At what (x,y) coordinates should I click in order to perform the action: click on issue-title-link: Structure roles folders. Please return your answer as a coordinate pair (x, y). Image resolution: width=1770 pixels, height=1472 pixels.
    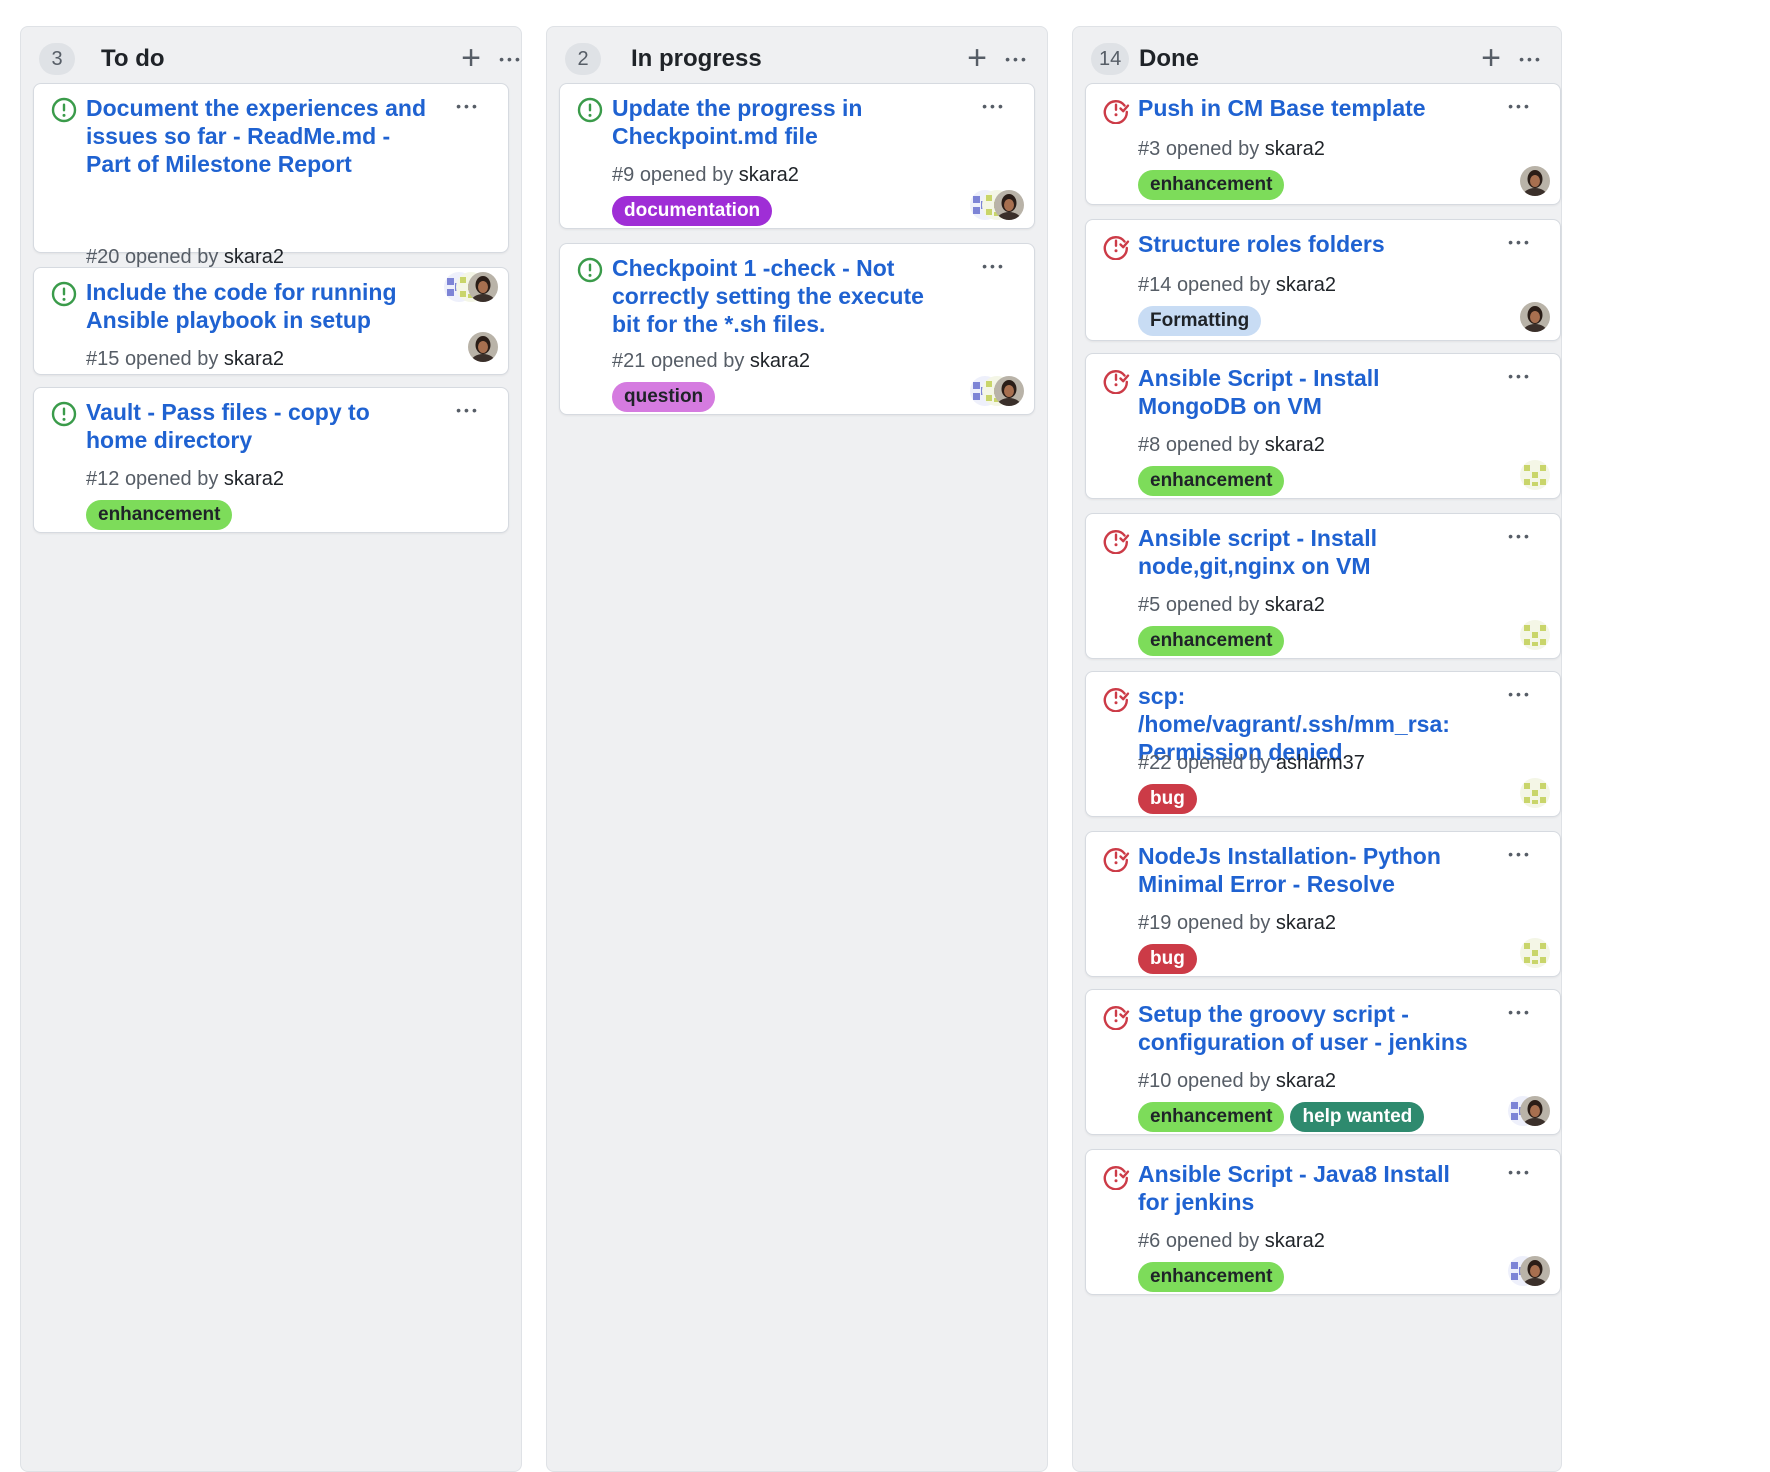
    Looking at the image, I should click on (1310, 244).